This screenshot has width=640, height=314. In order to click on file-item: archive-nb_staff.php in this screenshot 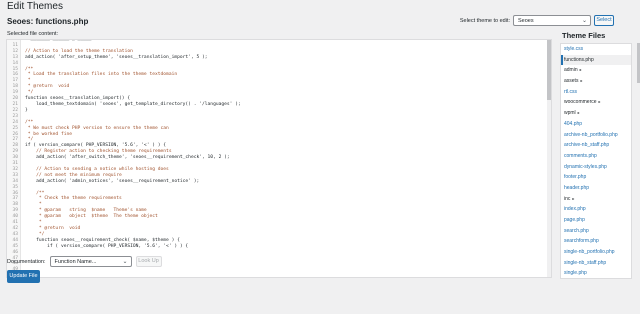, I will do `click(596, 145)`.